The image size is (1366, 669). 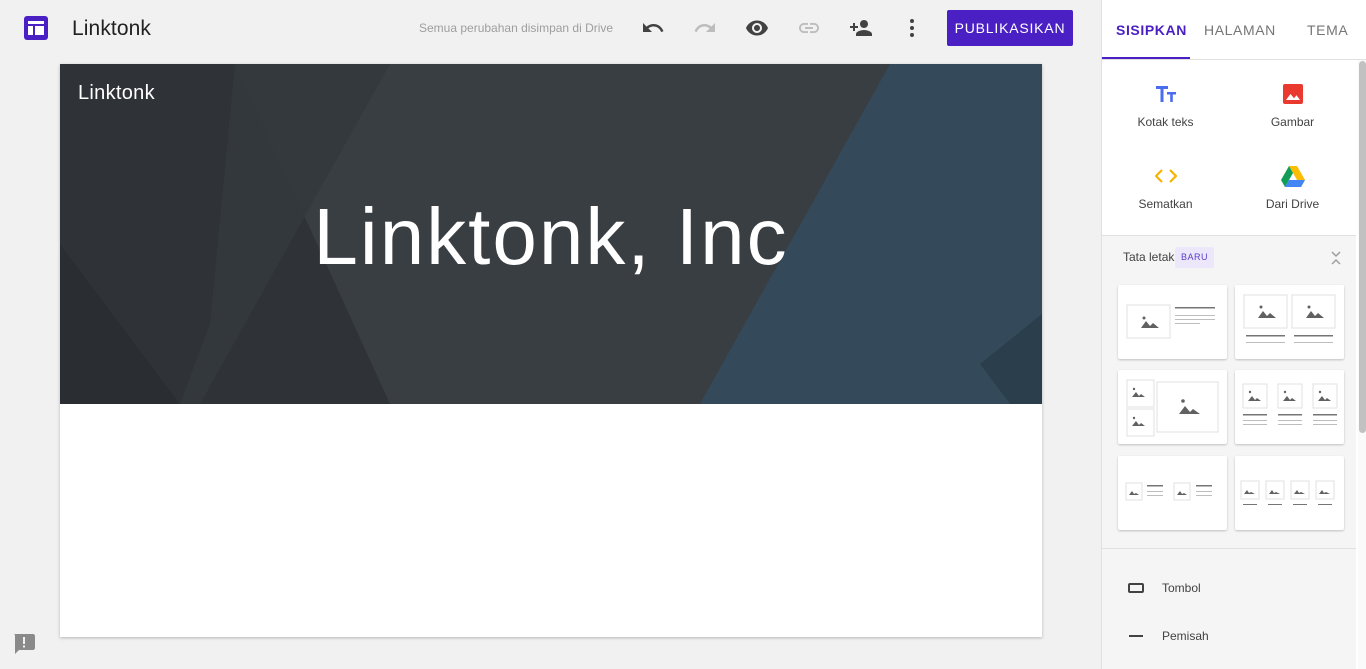 I want to click on layout-image-text-icon, so click(x=1170, y=321).